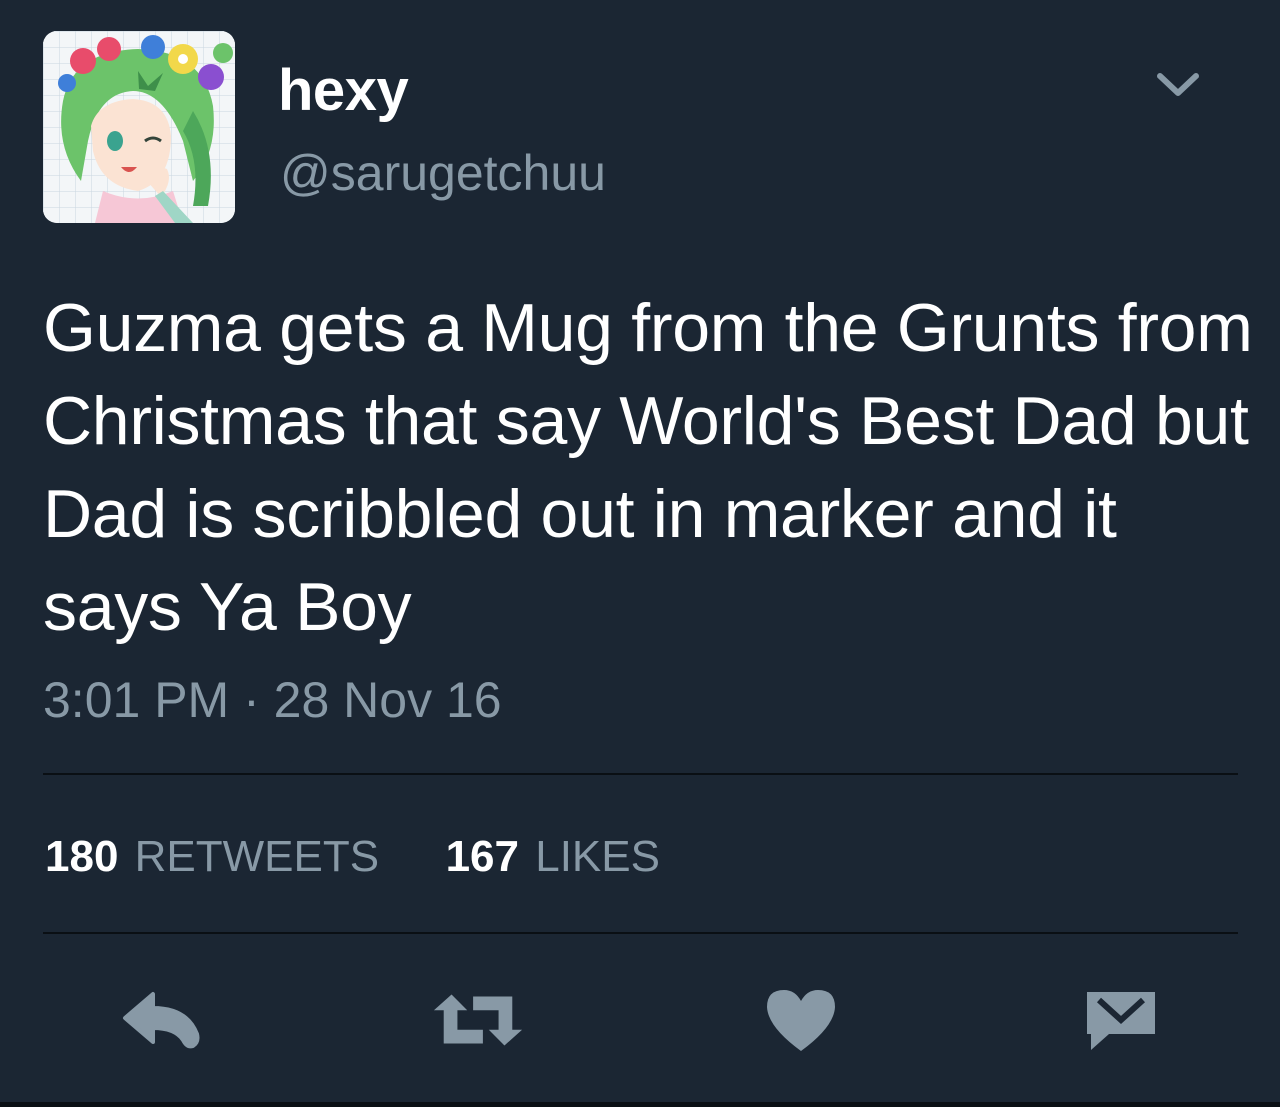  I want to click on retweet-button, so click(478, 1020).